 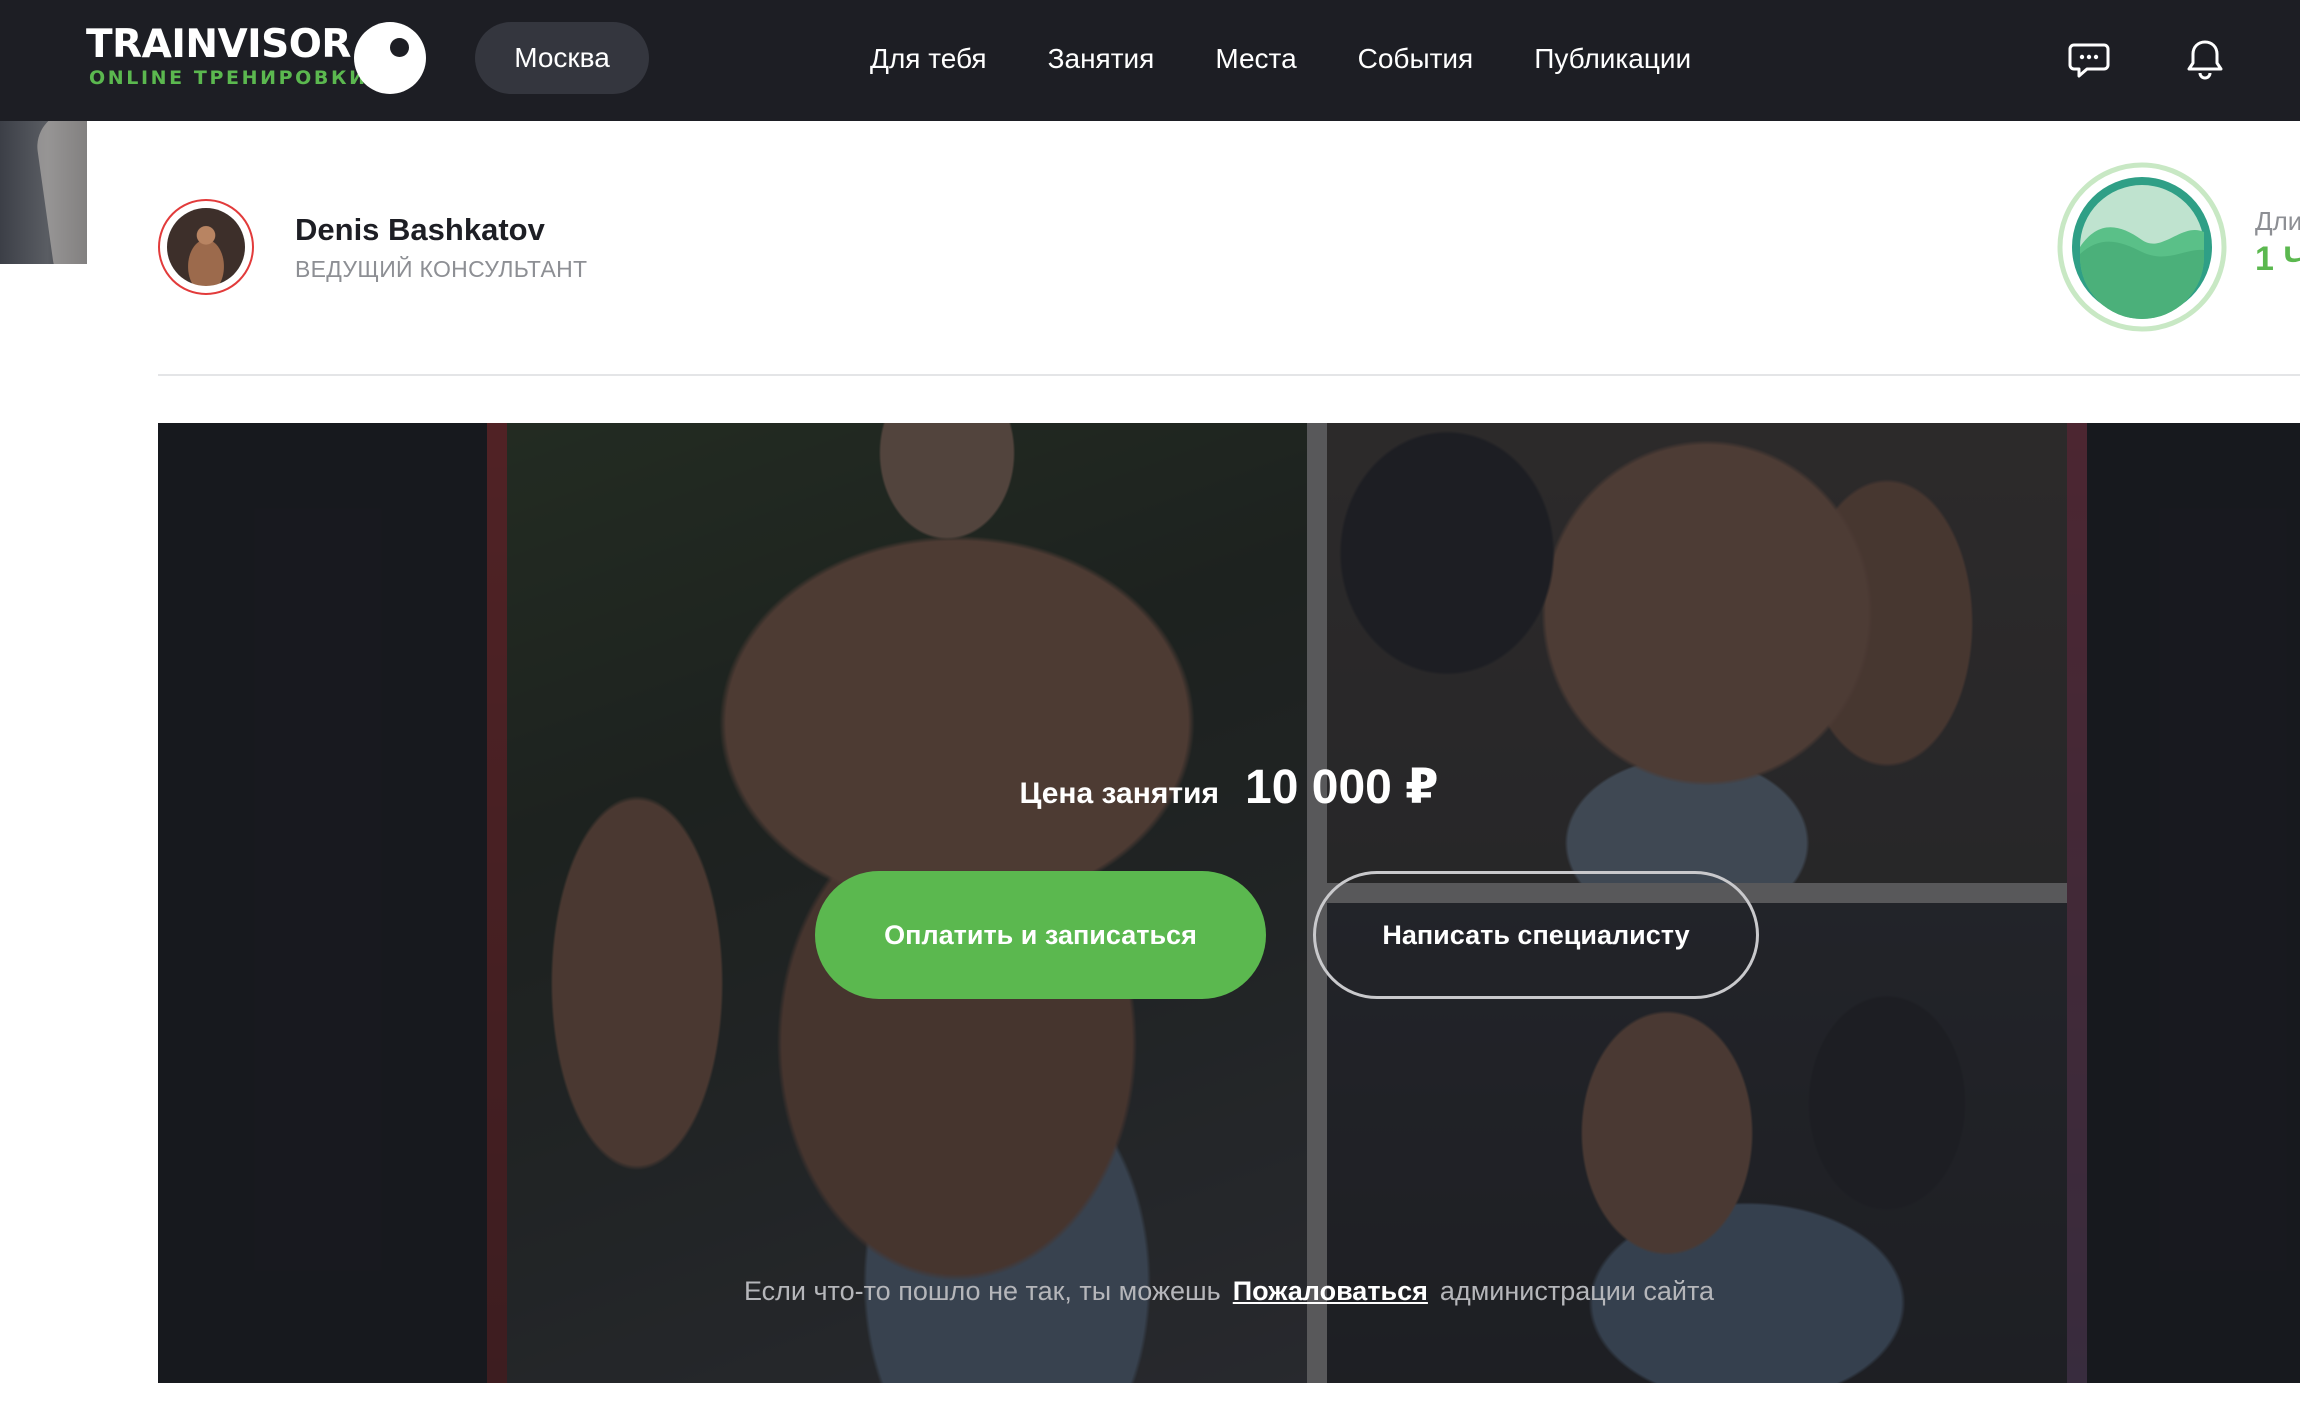 What do you see at coordinates (1229, 375) in the screenshot?
I see `header-divider` at bounding box center [1229, 375].